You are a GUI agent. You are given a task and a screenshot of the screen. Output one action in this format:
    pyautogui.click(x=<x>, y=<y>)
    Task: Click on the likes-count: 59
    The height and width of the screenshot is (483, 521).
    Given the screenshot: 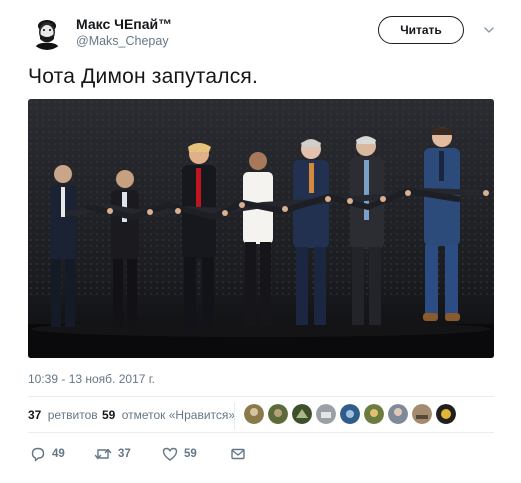 What is the action you would take?
    pyautogui.click(x=109, y=415)
    